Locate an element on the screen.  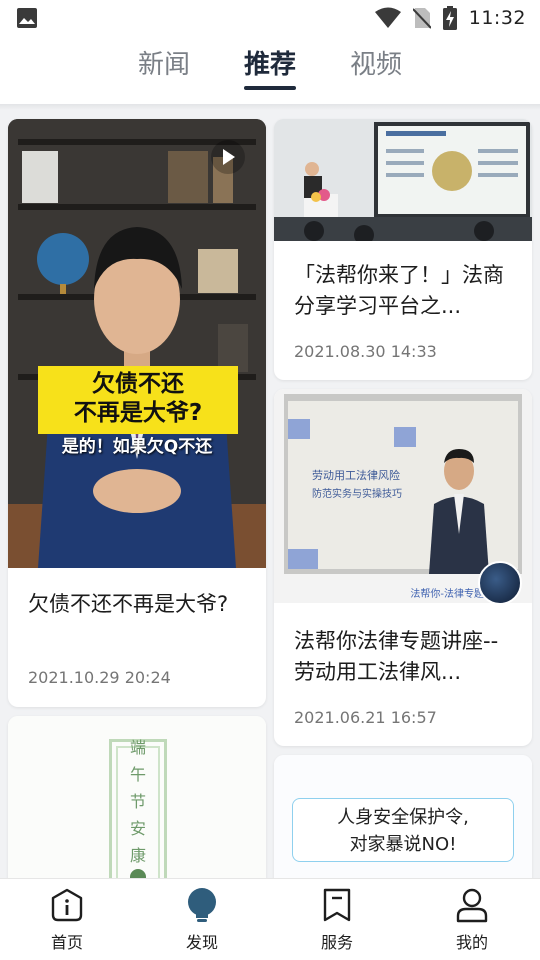
info-icon is located at coordinates (67, 905).